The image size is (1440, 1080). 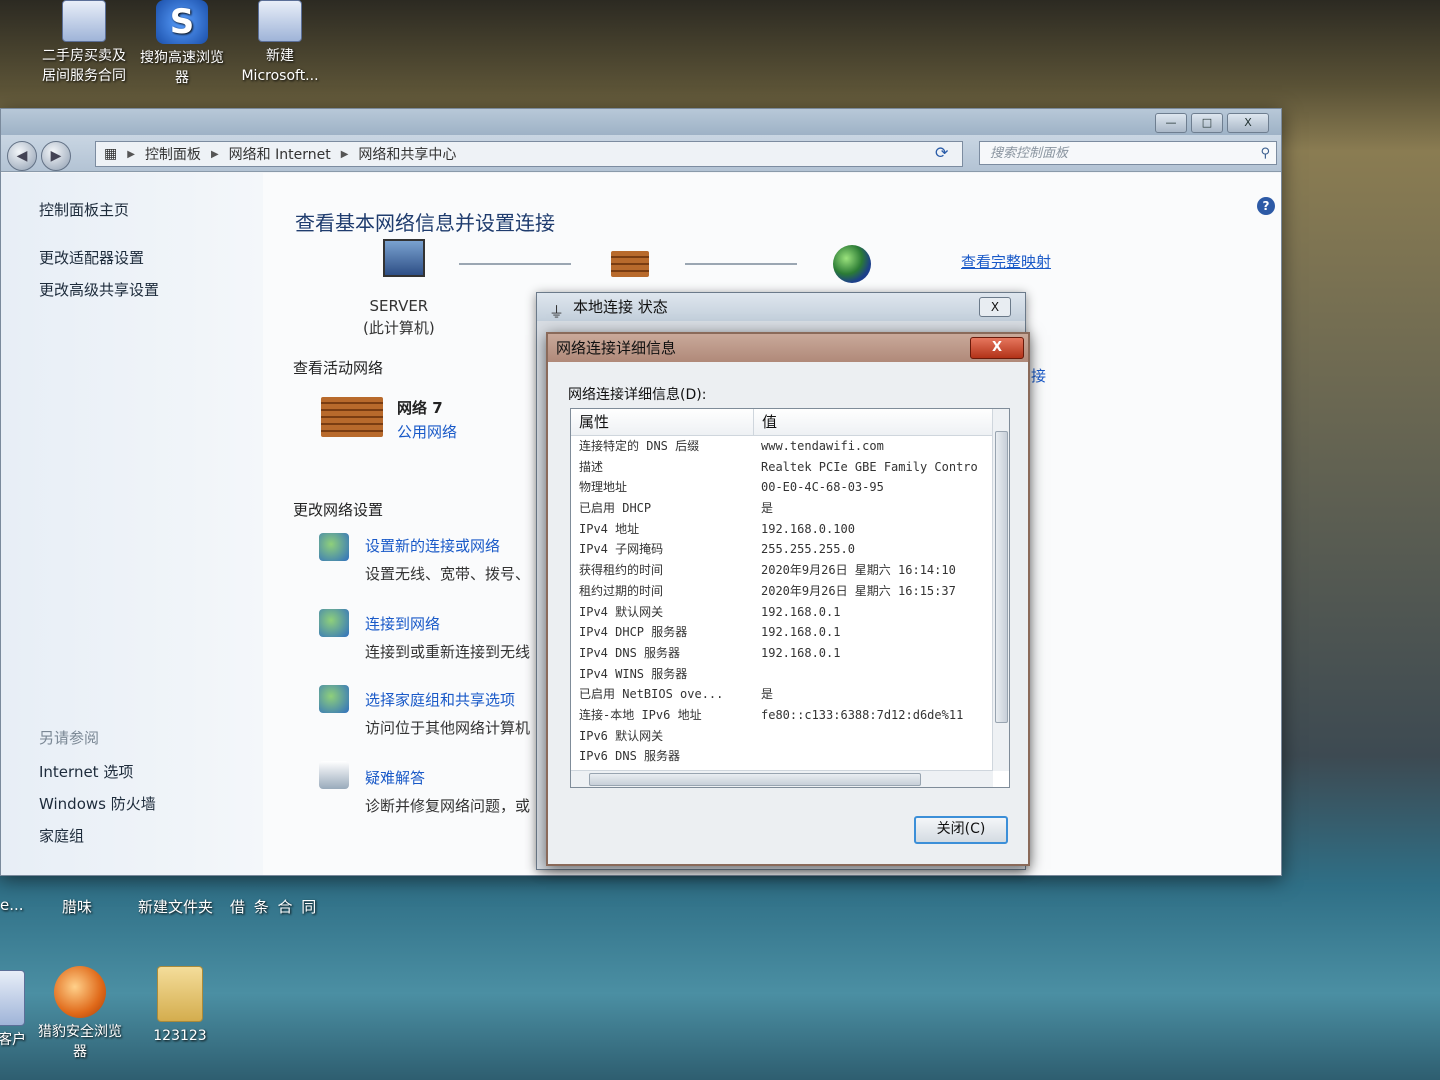 What do you see at coordinates (790, 736) in the screenshot?
I see `table-row: IPv6 默认网关` at bounding box center [790, 736].